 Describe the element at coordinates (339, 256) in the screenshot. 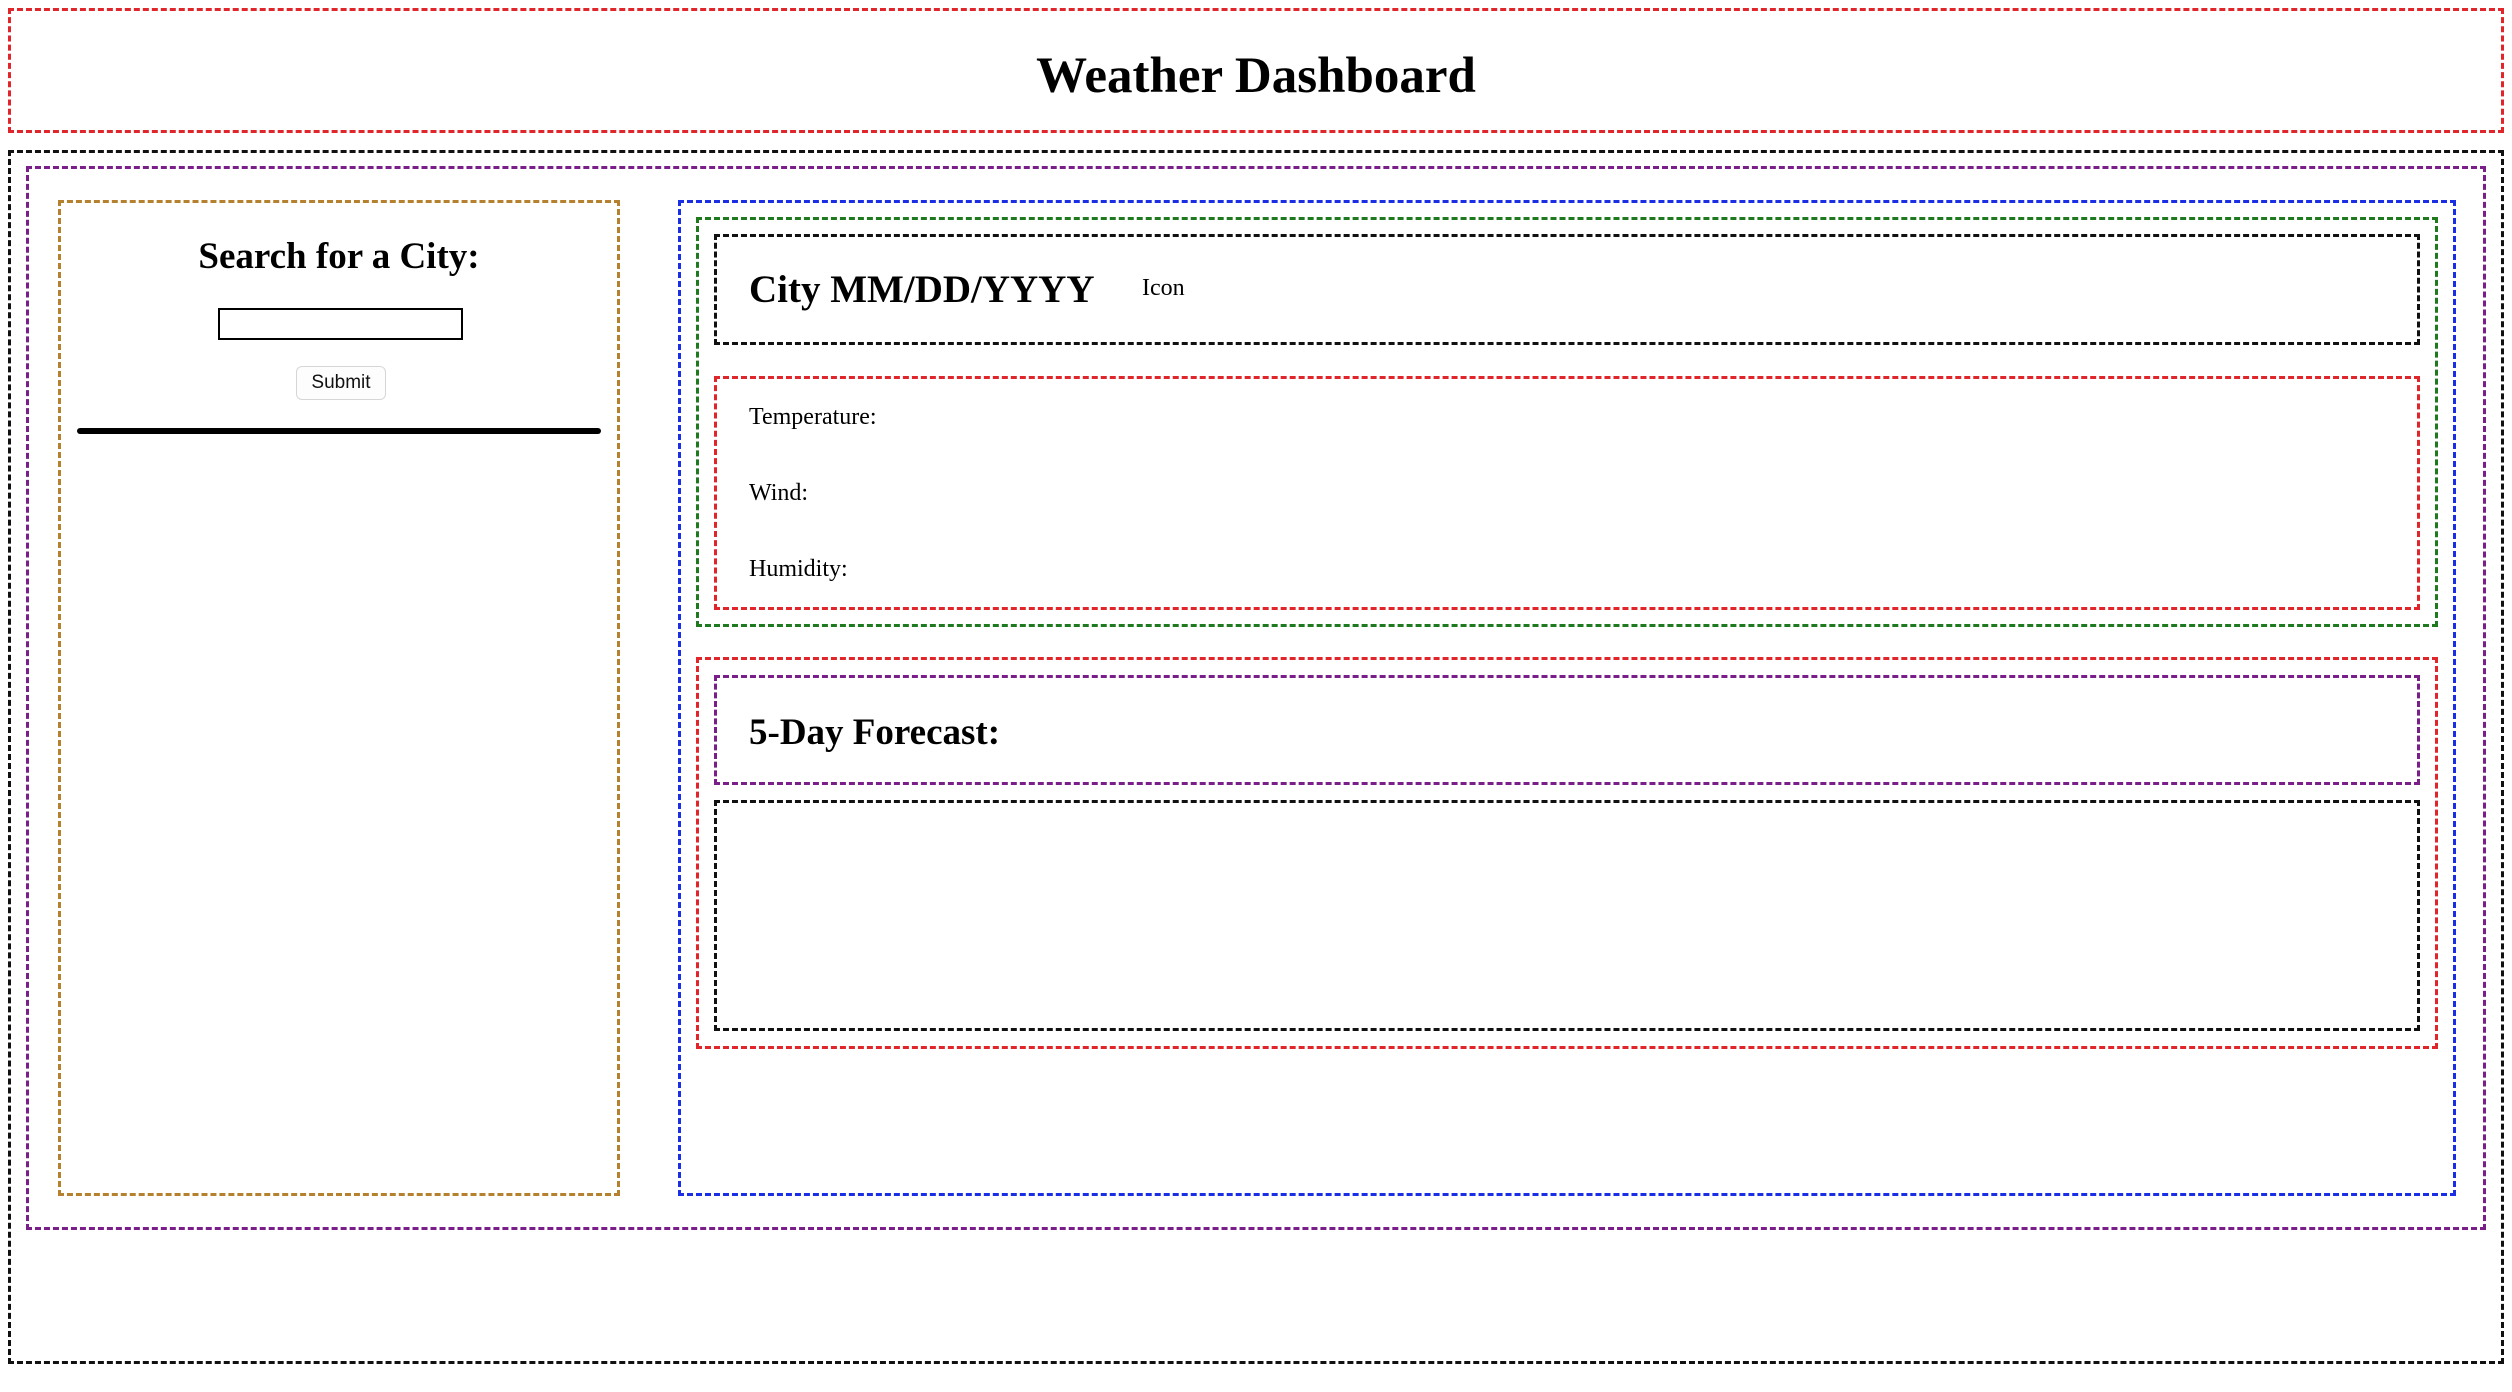

I see `search-heading: Search for a City:` at that location.